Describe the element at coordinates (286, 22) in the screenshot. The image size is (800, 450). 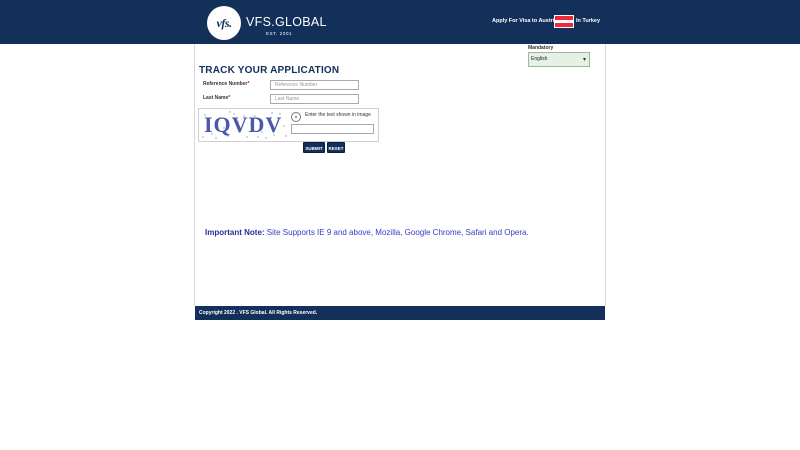
I see `brand-name: VFS.GLOBAL` at that location.